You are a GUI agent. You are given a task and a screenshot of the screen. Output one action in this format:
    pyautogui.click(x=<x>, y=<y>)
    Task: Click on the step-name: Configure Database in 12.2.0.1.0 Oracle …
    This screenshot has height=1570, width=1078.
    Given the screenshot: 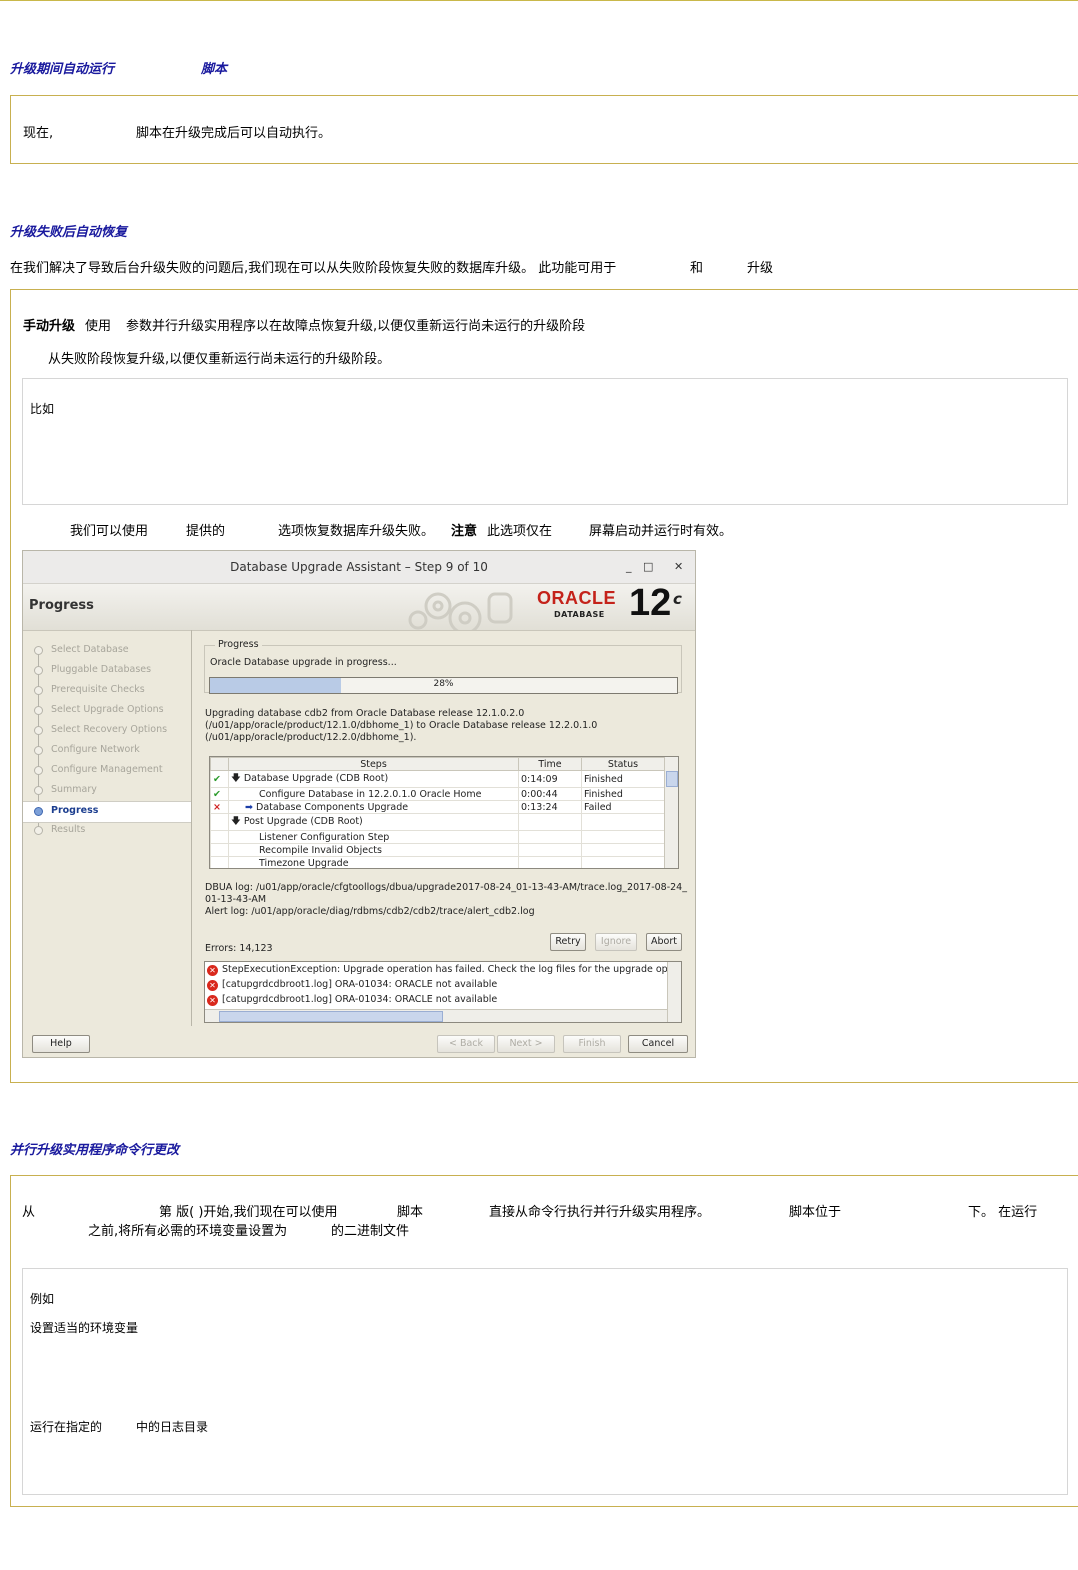 What is the action you would take?
    pyautogui.click(x=373, y=794)
    